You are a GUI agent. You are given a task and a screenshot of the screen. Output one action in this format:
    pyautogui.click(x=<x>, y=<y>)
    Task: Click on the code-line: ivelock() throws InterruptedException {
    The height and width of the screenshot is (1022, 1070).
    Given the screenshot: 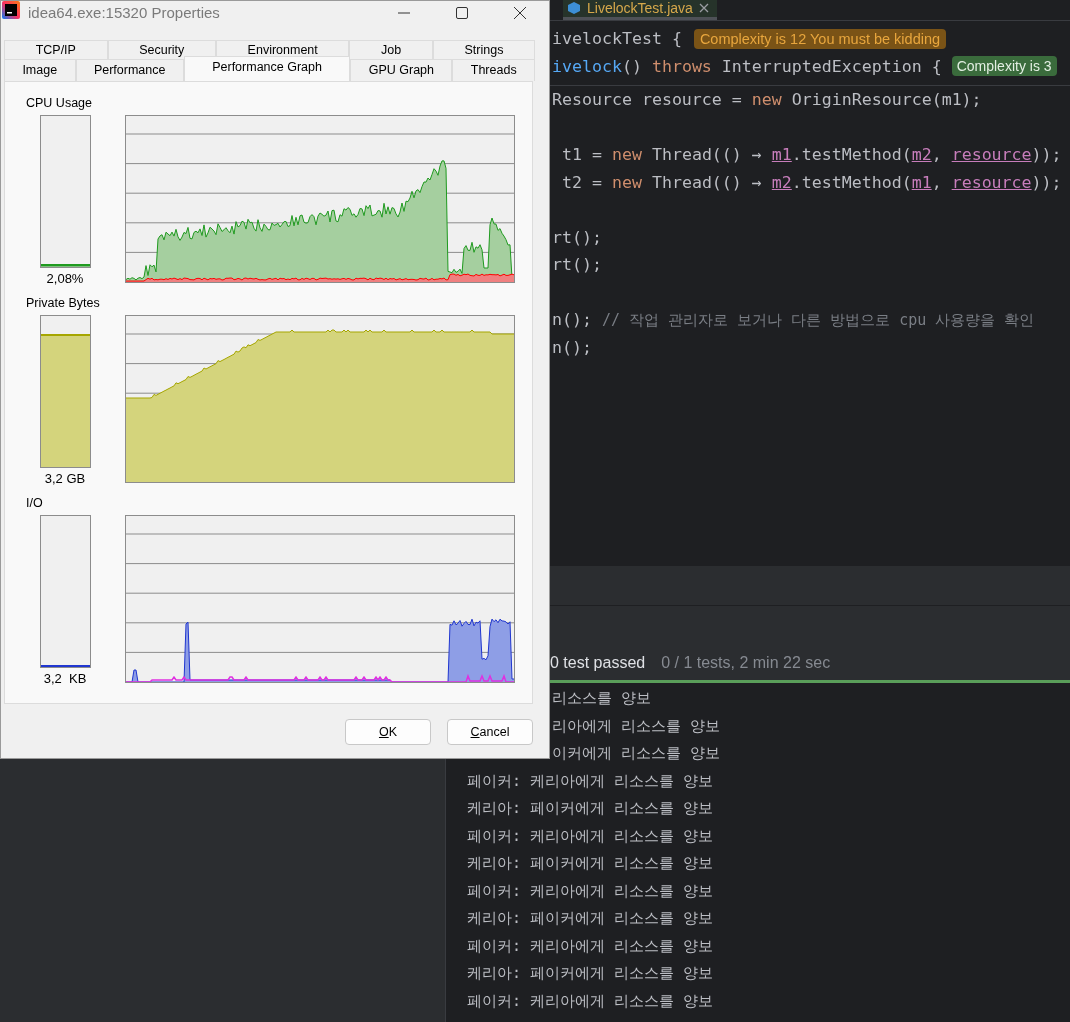 What is the action you would take?
    pyautogui.click(x=747, y=66)
    